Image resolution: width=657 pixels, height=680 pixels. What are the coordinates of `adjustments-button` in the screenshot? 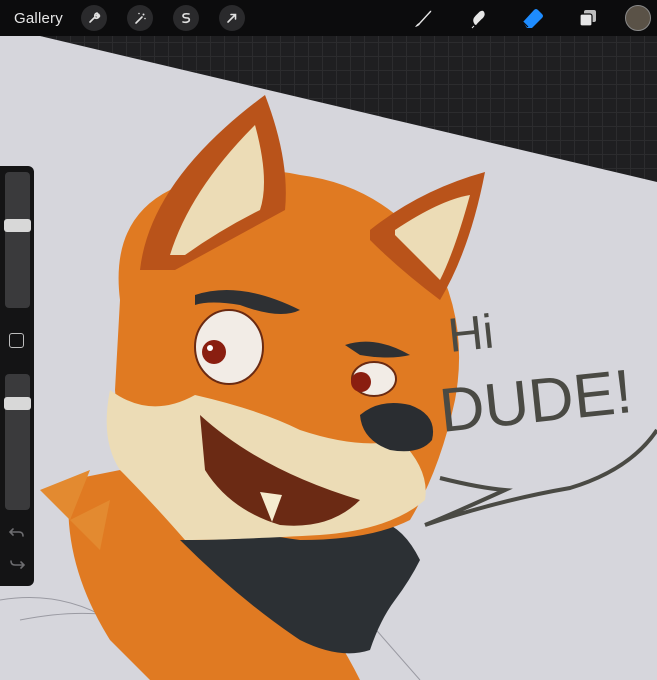 It's located at (139, 18).